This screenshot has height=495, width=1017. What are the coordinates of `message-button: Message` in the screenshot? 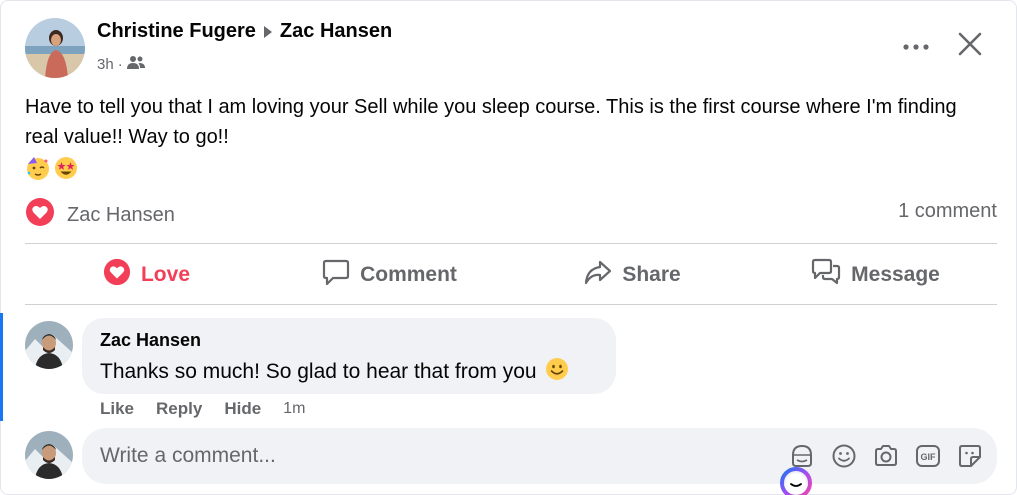 It's located at (875, 275).